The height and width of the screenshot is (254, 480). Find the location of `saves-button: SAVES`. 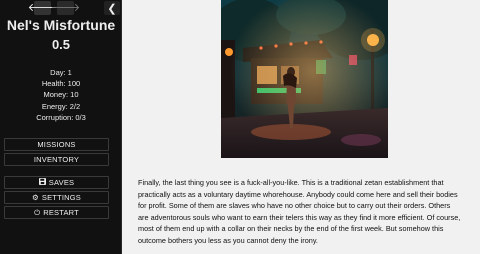

saves-button: SAVES is located at coordinates (56, 182).